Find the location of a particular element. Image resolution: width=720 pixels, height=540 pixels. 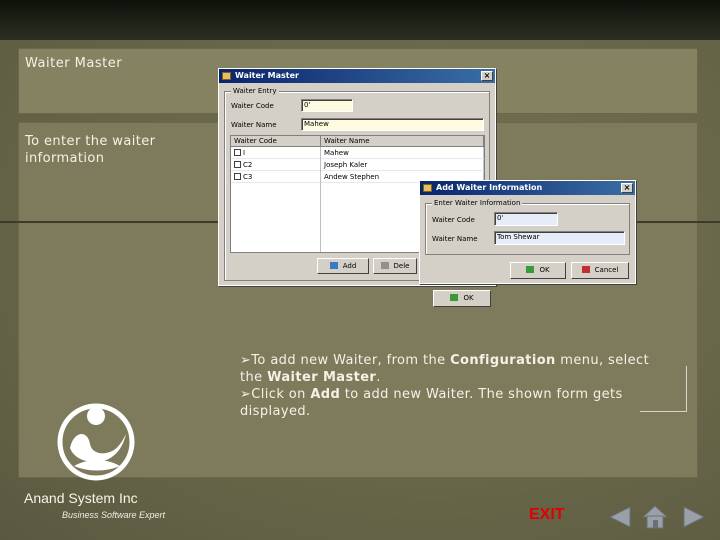

next-arrow-icon is located at coordinates (694, 517).